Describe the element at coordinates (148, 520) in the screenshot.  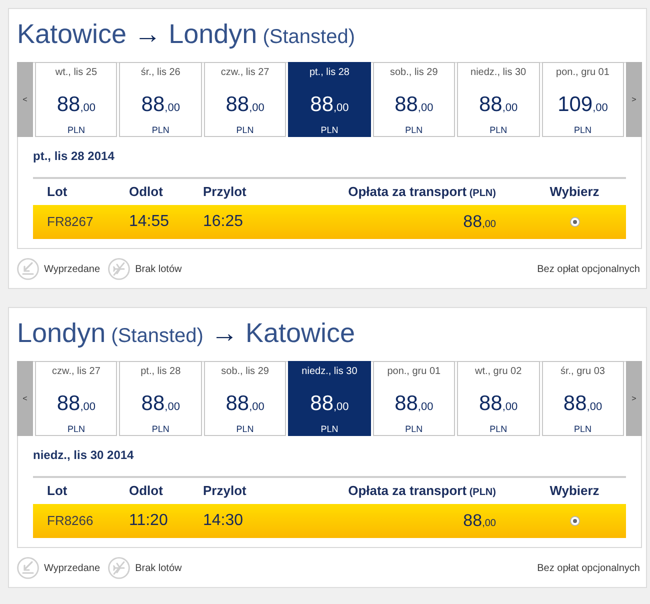
I see `departure-time: 11:20` at that location.